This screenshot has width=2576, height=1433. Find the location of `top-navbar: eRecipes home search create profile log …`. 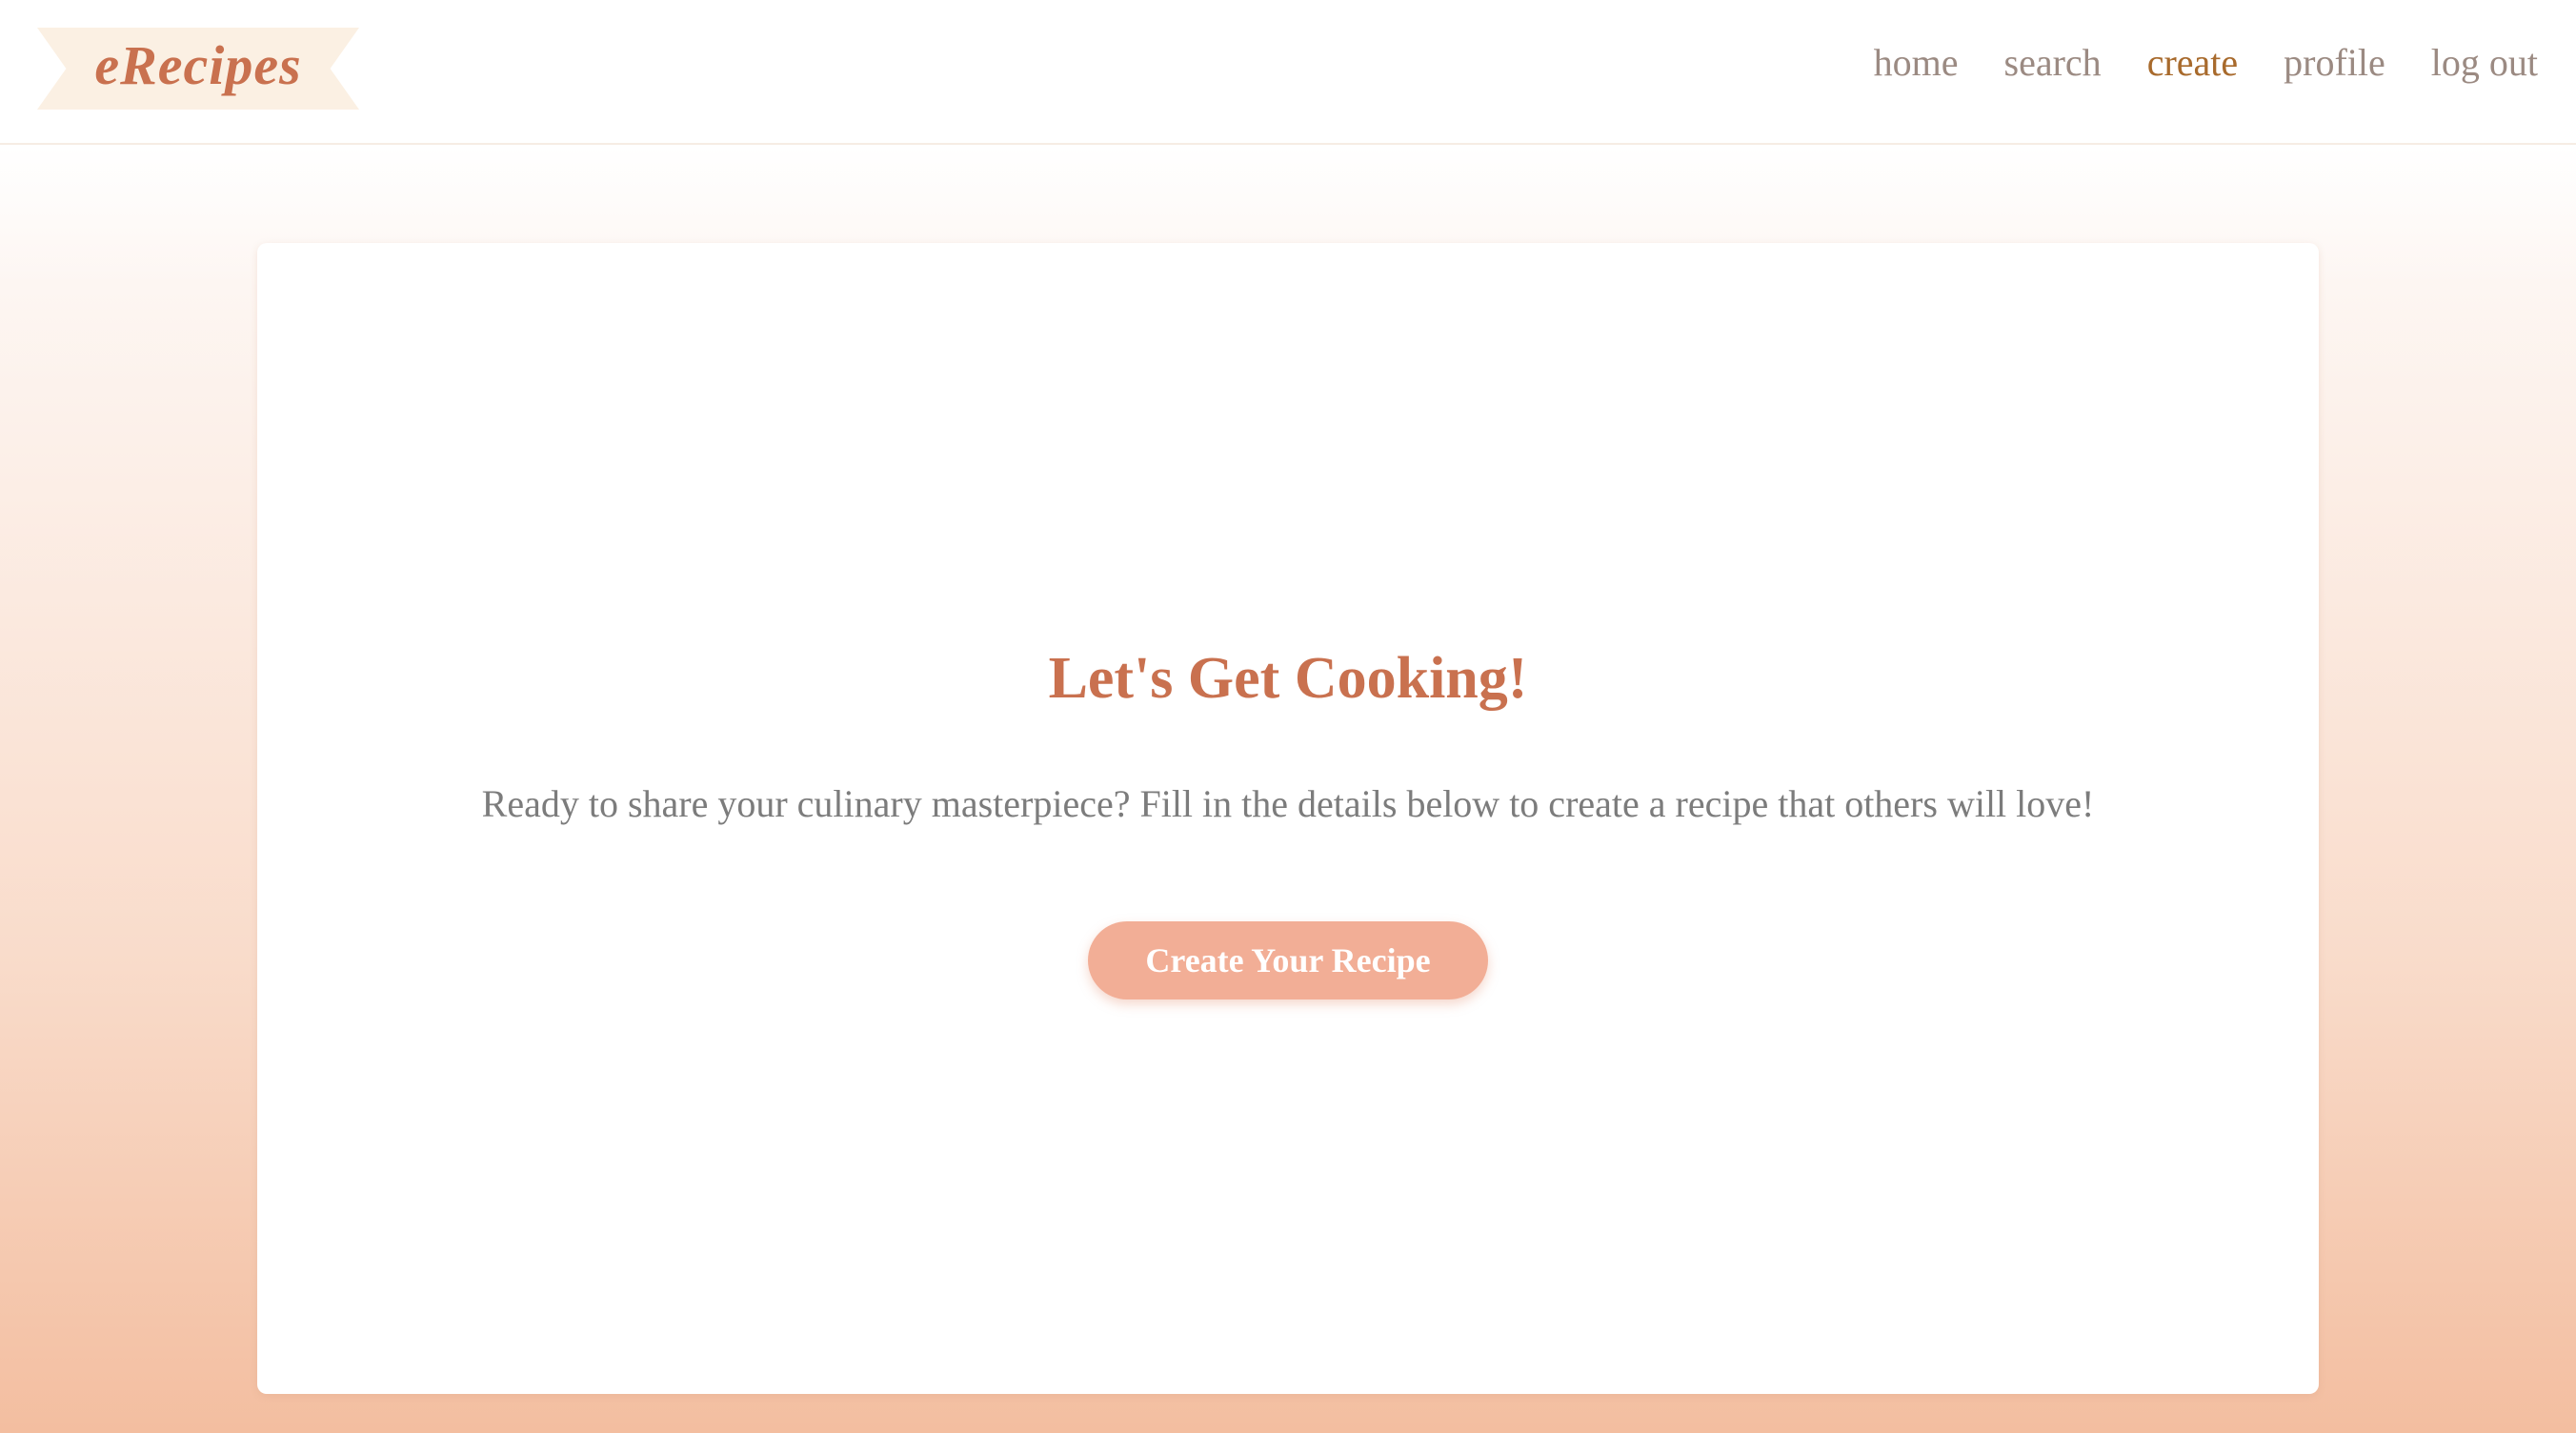

top-navbar: eRecipes home search create profile log … is located at coordinates (1288, 72).